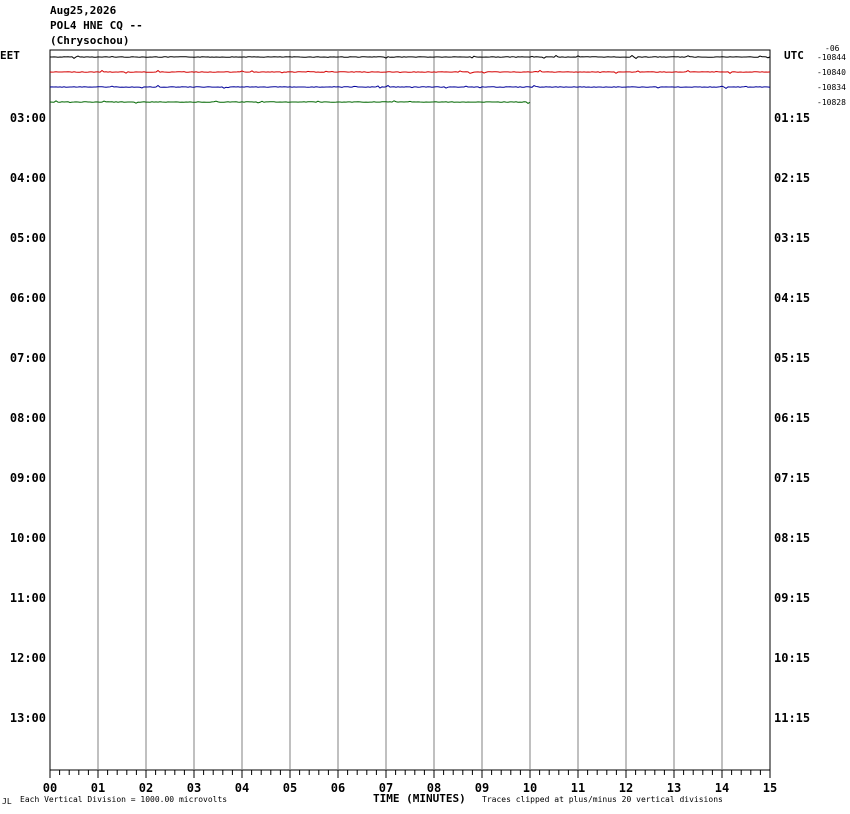 This screenshot has height=814, width=850. Describe the element at coordinates (831, 57) in the screenshot. I see `trace-offset-label: -10844` at that location.